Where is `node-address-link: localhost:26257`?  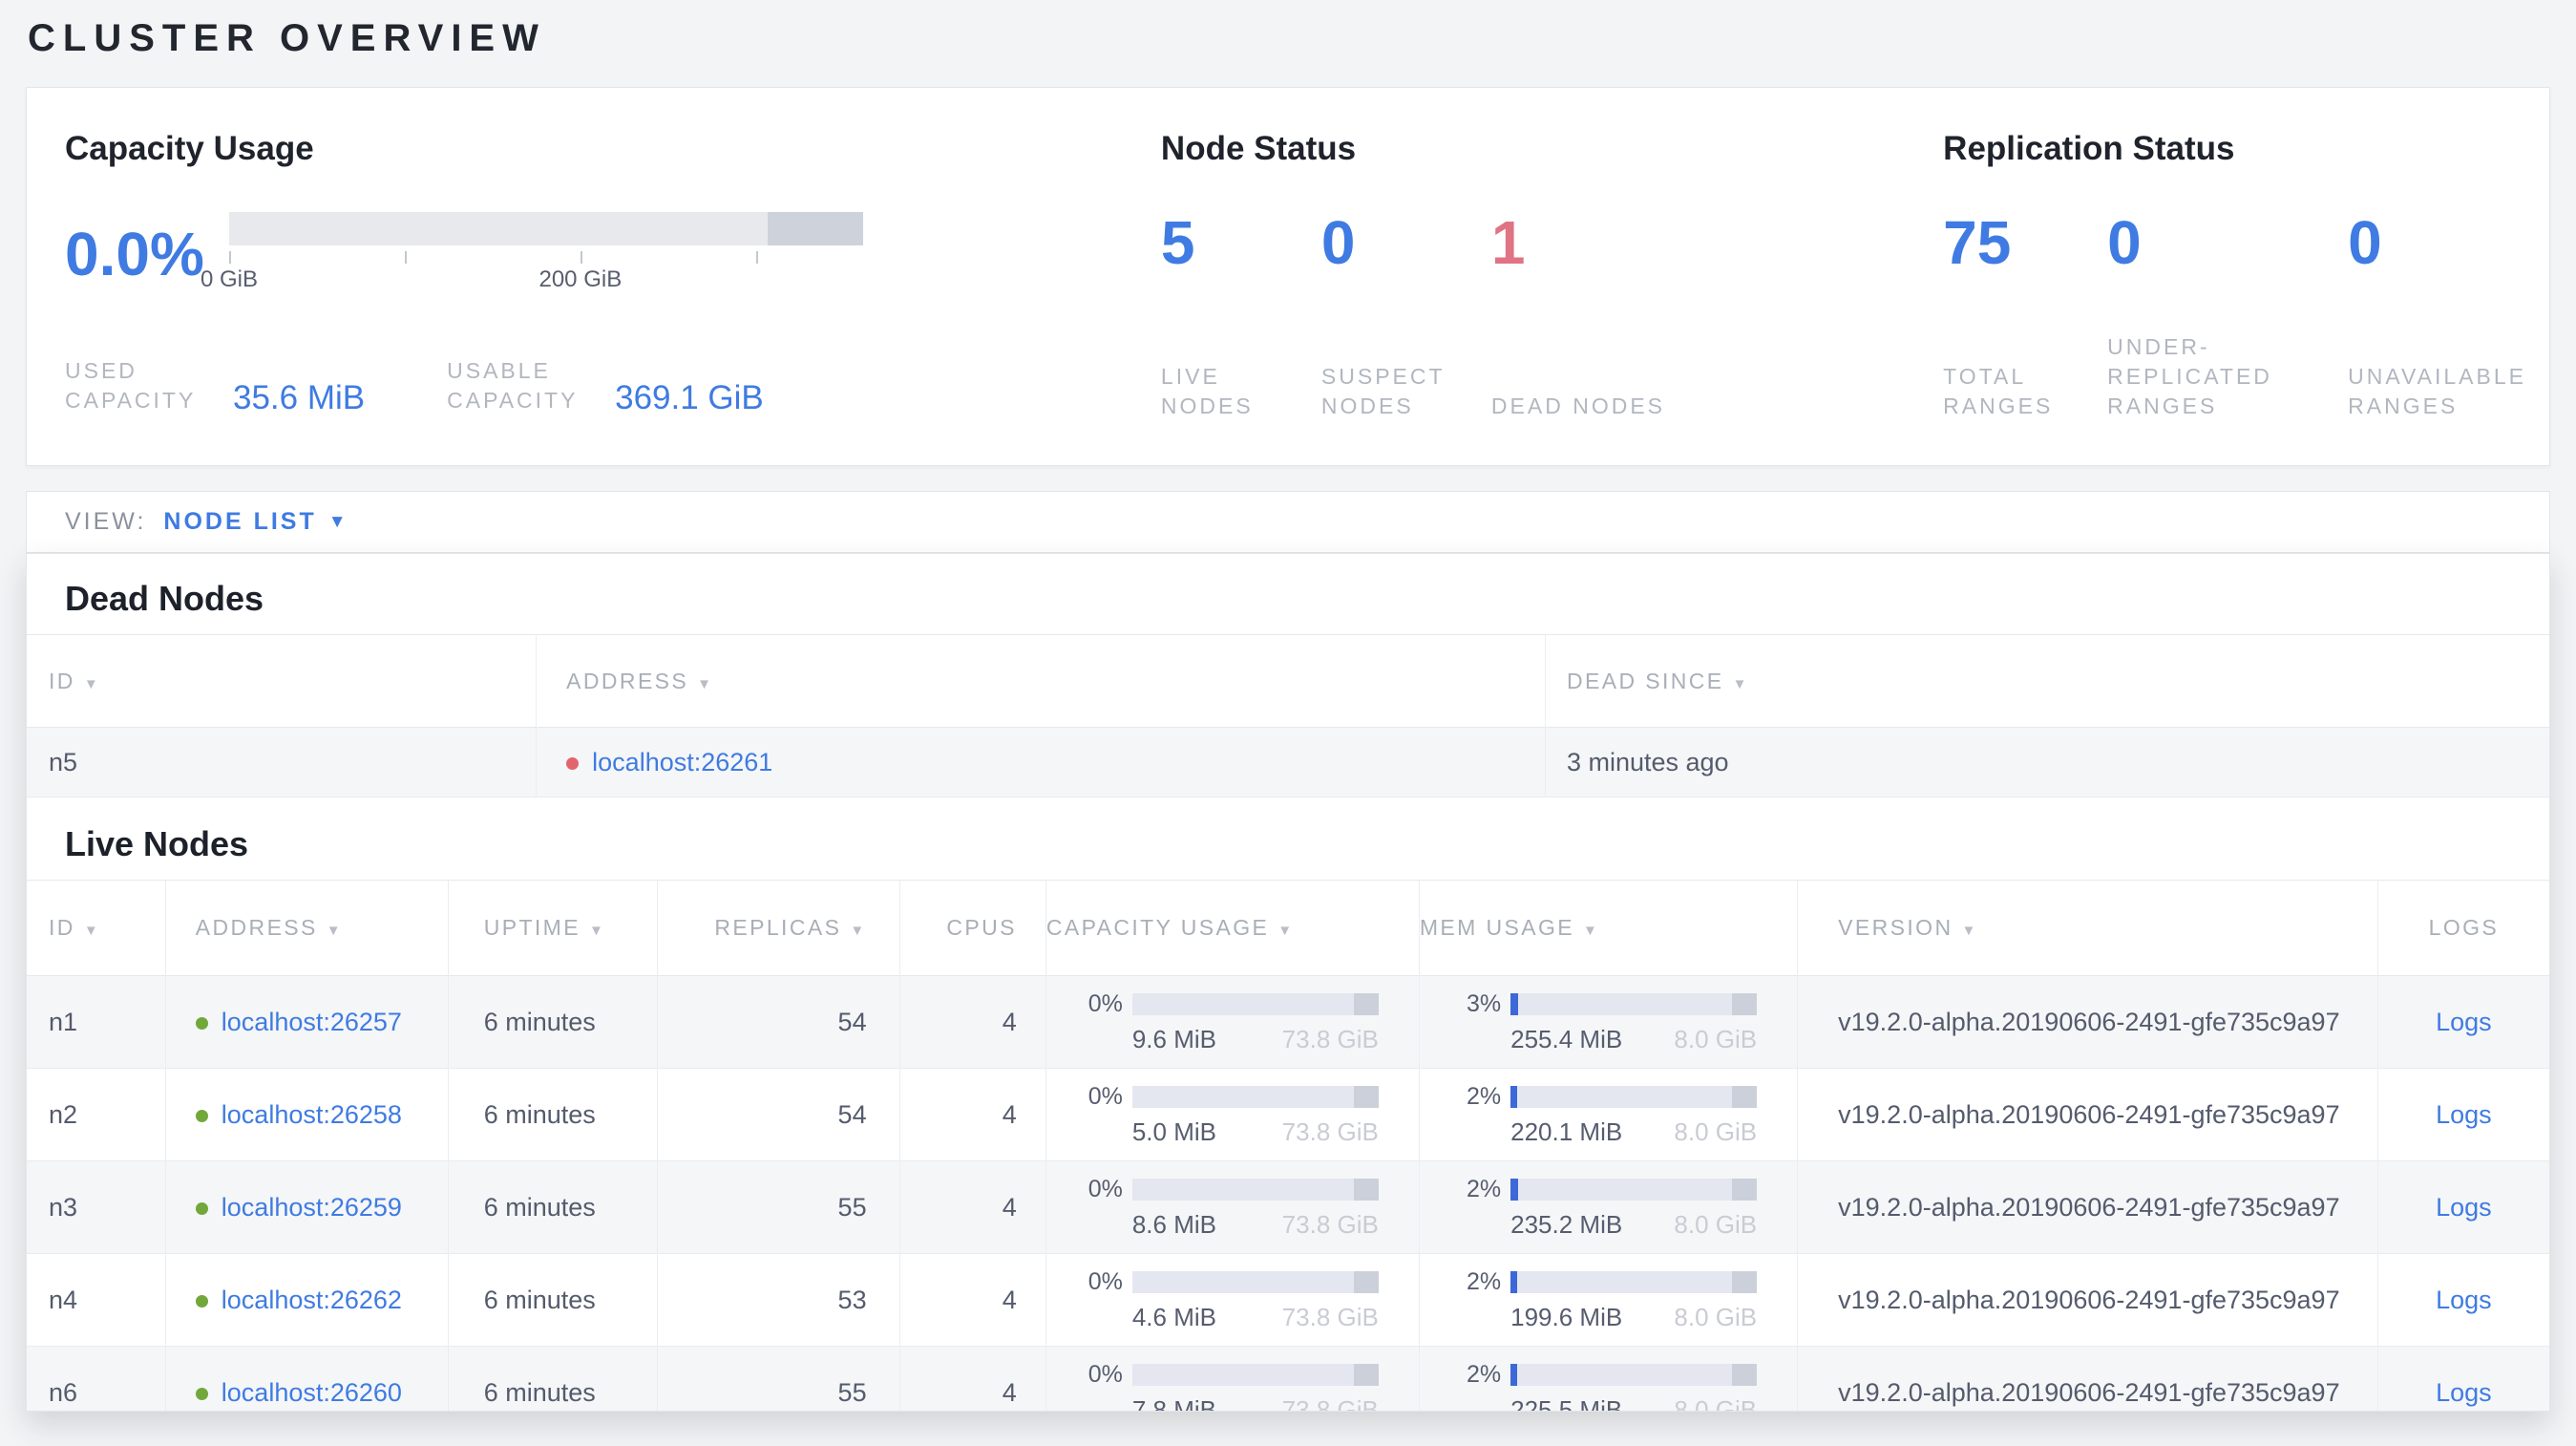
node-address-link: localhost:26257 is located at coordinates (312, 1022).